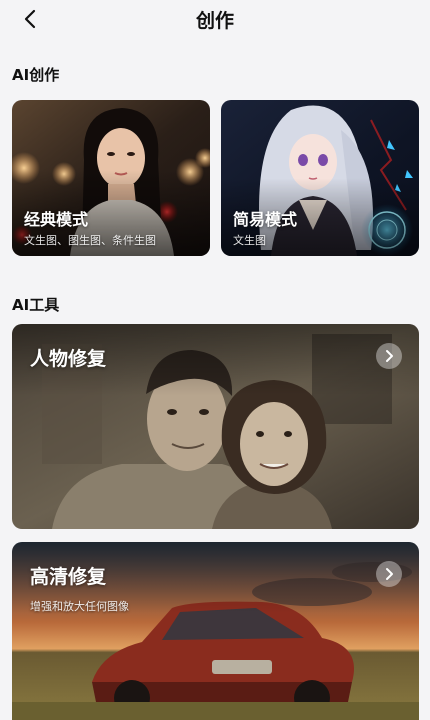 Image resolution: width=430 pixels, height=720 pixels. What do you see at coordinates (320, 178) in the screenshot?
I see `simple-mode-card: 简易模式 文生图` at bounding box center [320, 178].